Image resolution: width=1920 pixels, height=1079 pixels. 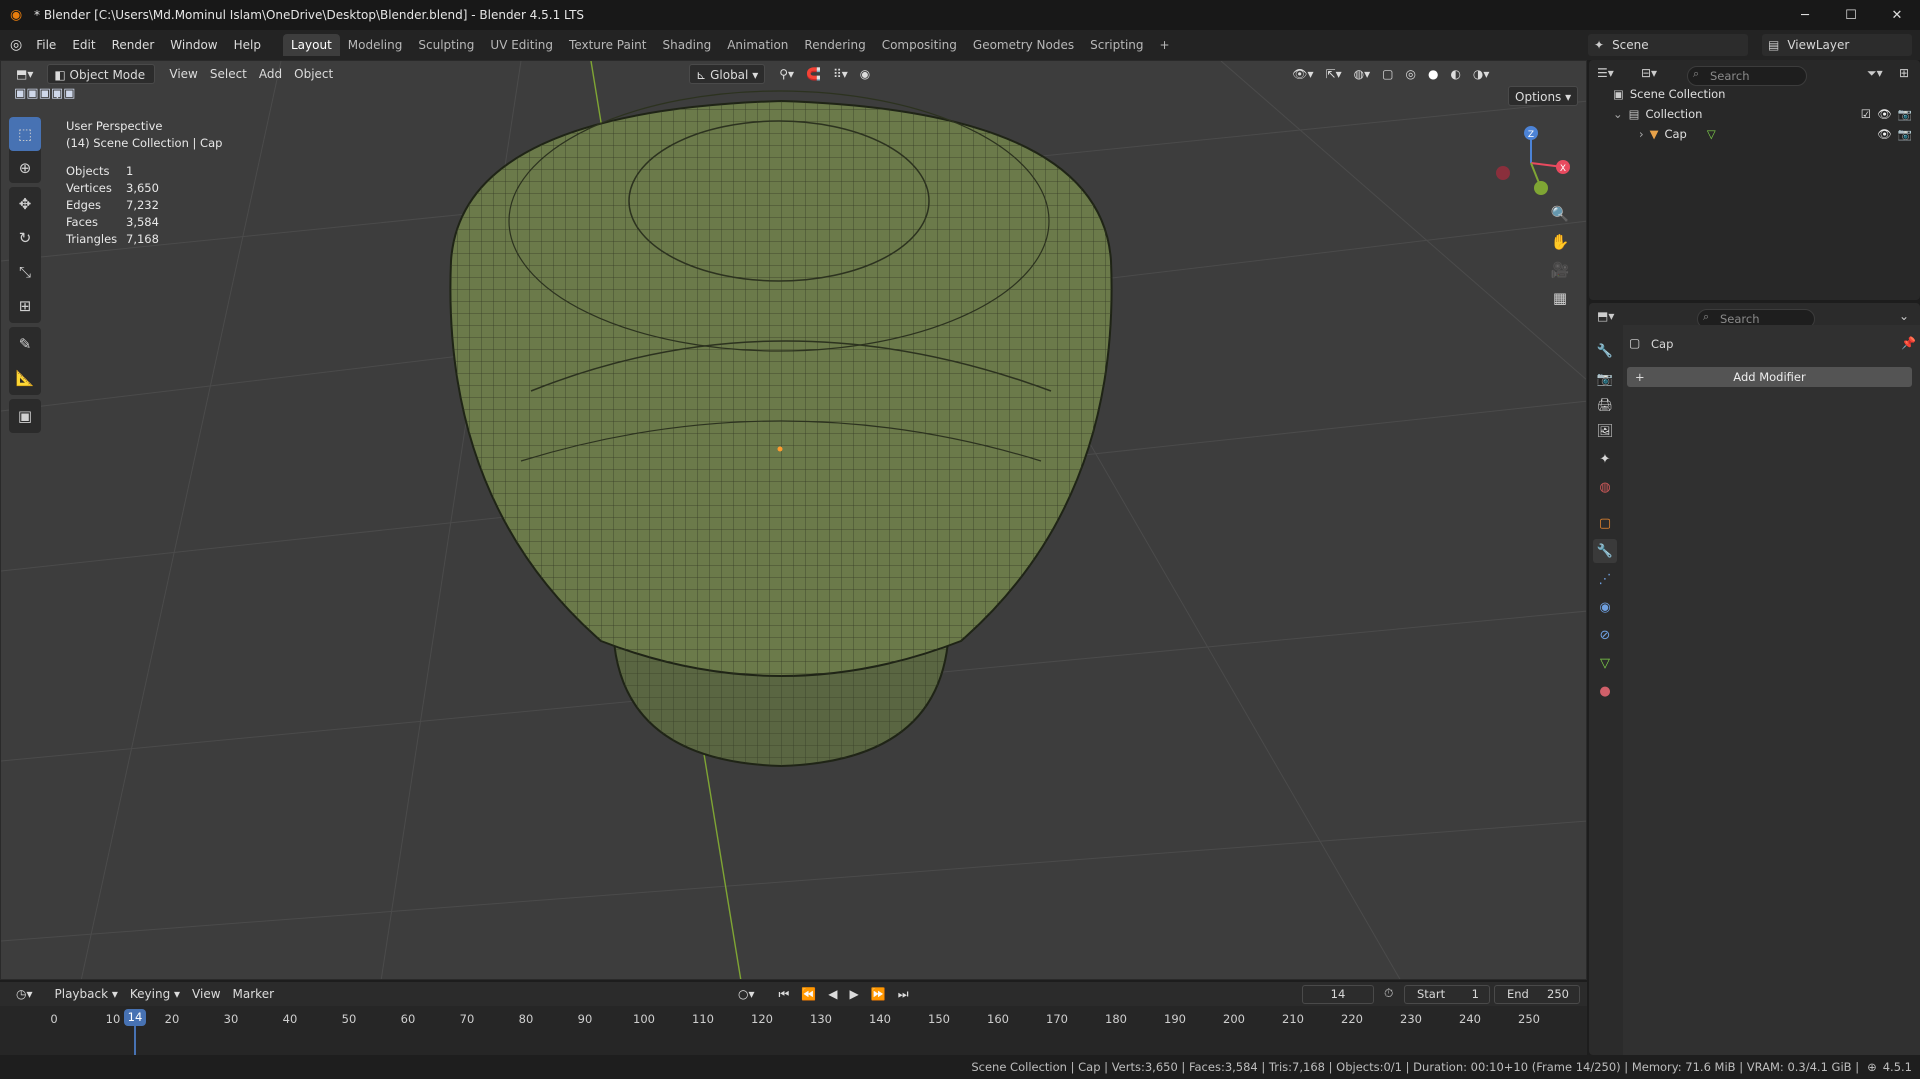 I want to click on tab-rendering: Rendering, so click(x=834, y=45).